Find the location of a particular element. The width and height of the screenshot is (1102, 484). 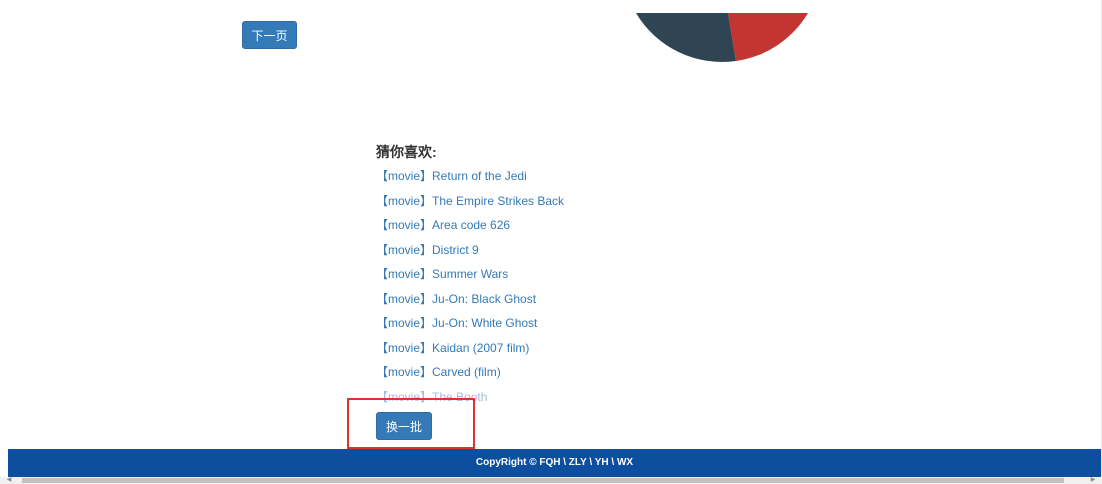

movie-title: The Booth is located at coordinates (459, 397).